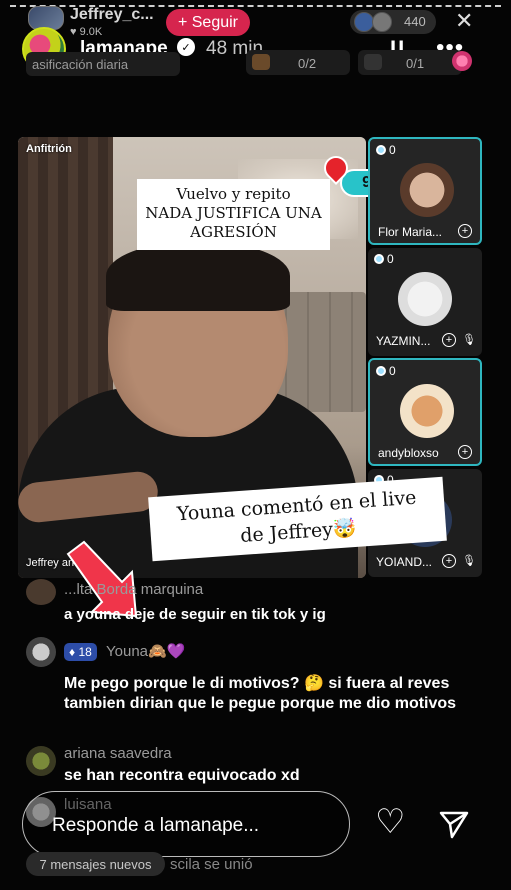 Image resolution: width=511 pixels, height=890 pixels. What do you see at coordinates (393, 22) in the screenshot?
I see `viewers-pill: 440` at bounding box center [393, 22].